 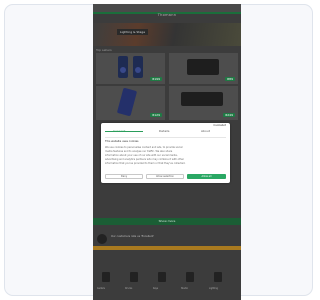 I want to click on category-item: Studio, so click(x=189, y=280).